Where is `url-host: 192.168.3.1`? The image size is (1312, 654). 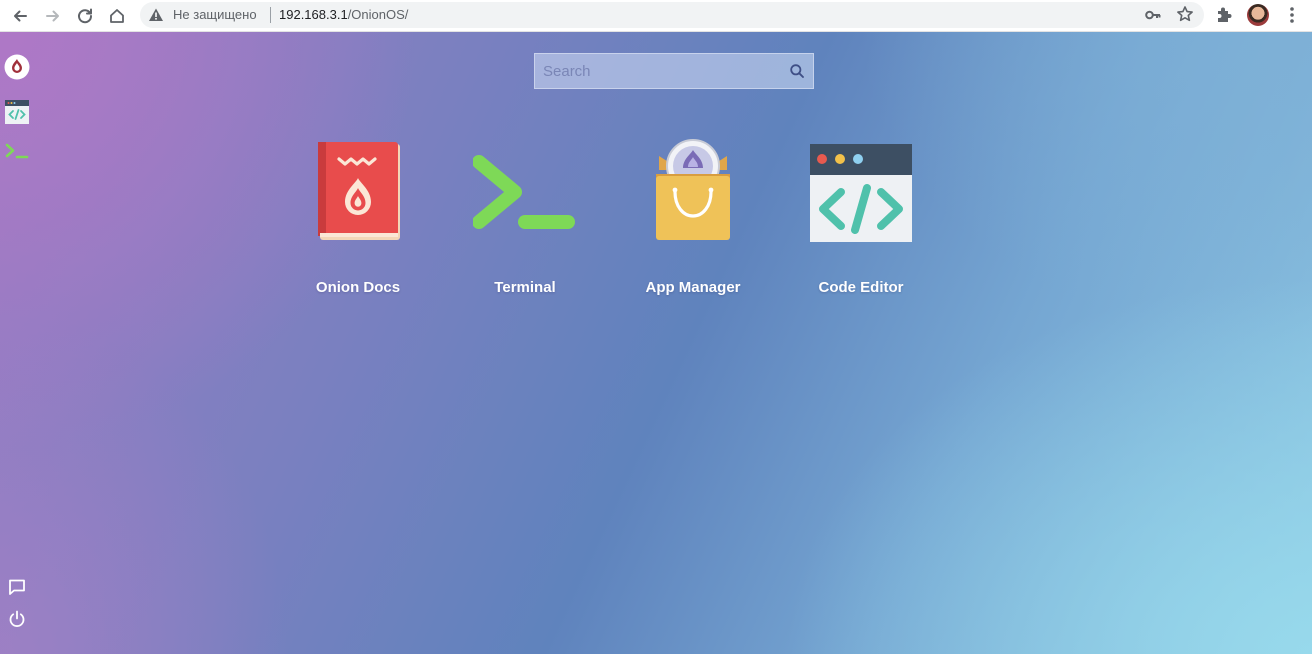 url-host: 192.168.3.1 is located at coordinates (313, 14).